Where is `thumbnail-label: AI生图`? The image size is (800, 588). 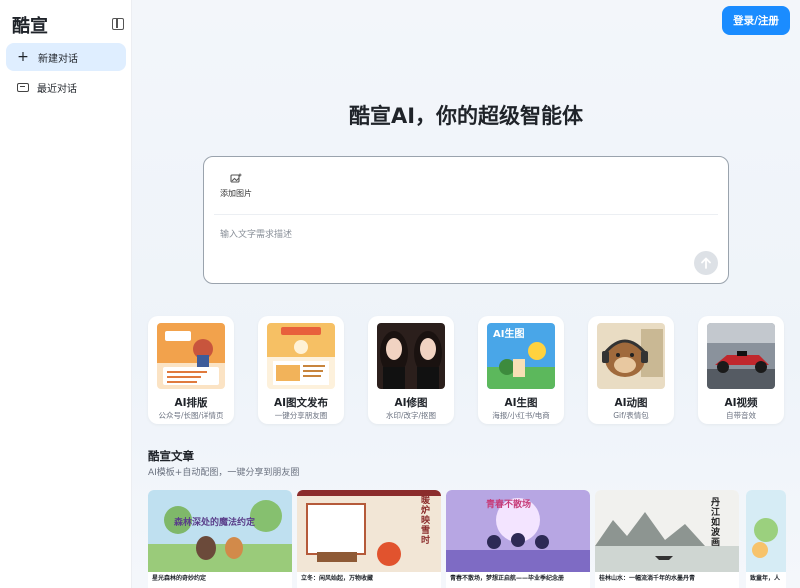 thumbnail-label: AI生图 is located at coordinates (508, 333).